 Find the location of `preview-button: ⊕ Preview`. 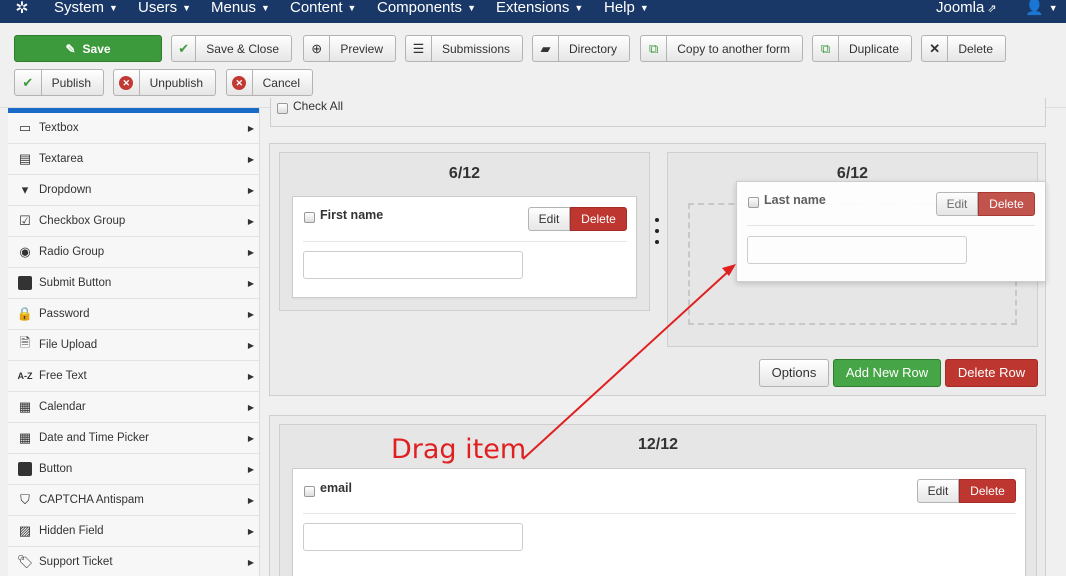

preview-button: ⊕ Preview is located at coordinates (349, 48).